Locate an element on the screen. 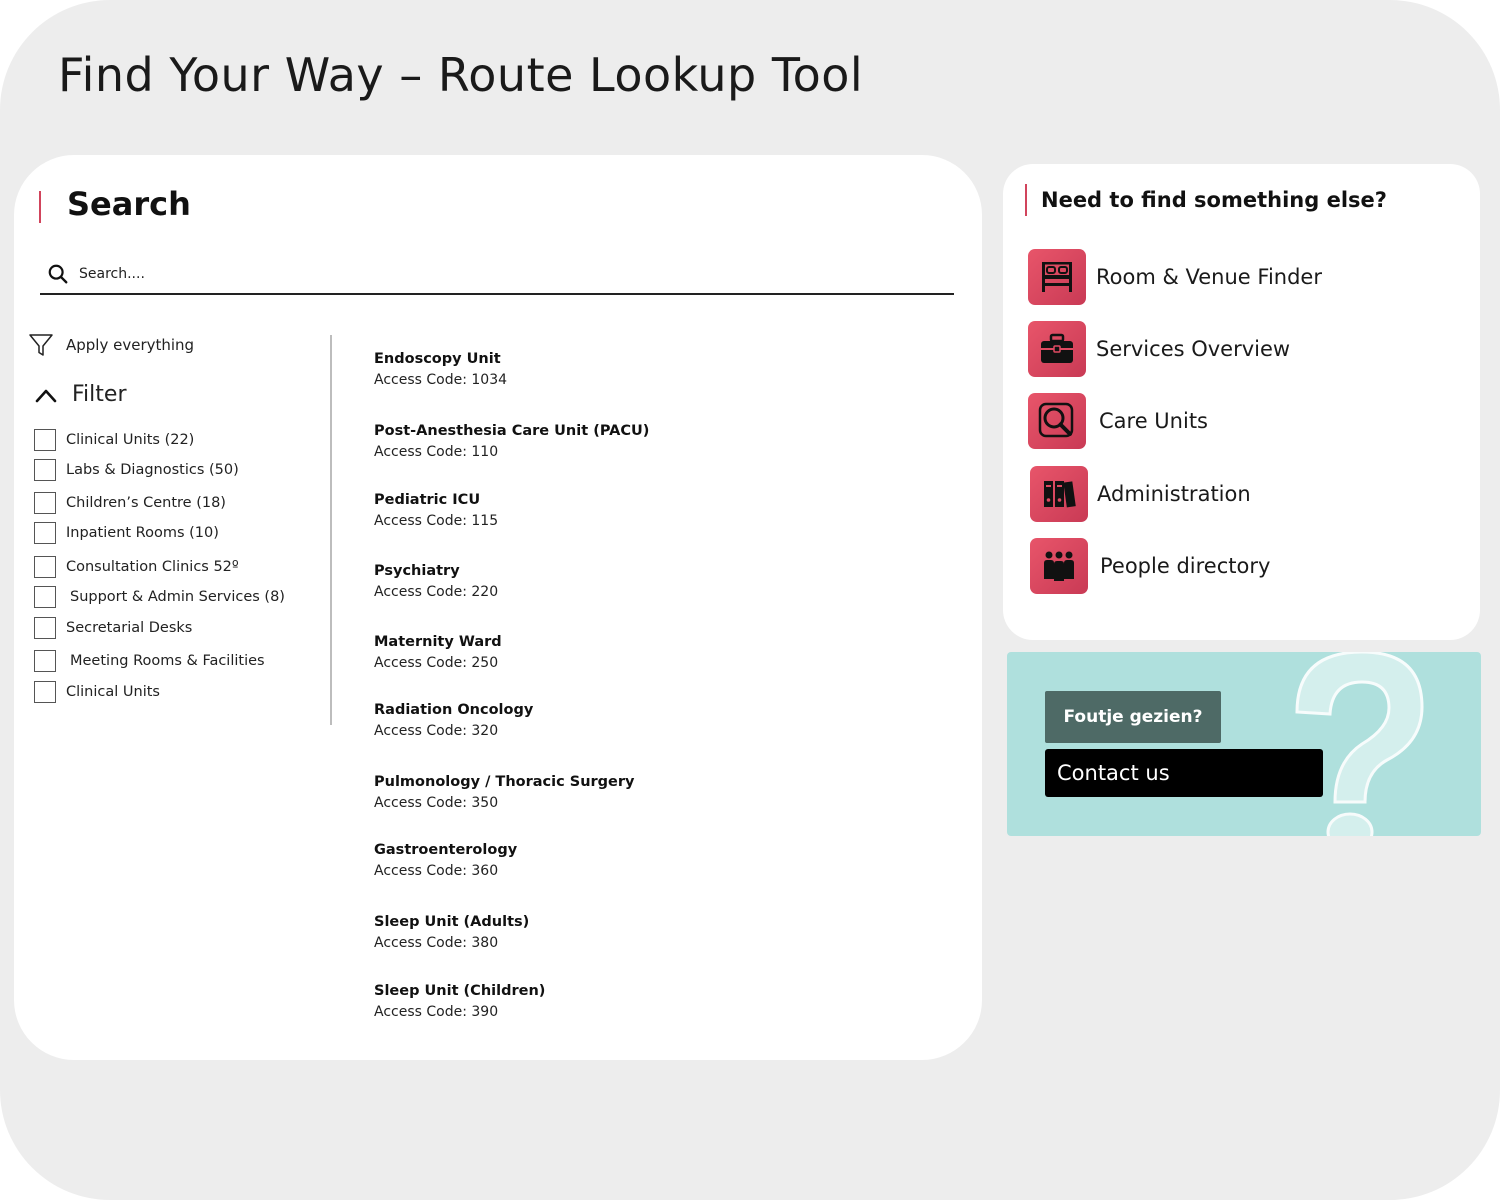  filter-item: Support & Admin Services (8) is located at coordinates (159, 597).